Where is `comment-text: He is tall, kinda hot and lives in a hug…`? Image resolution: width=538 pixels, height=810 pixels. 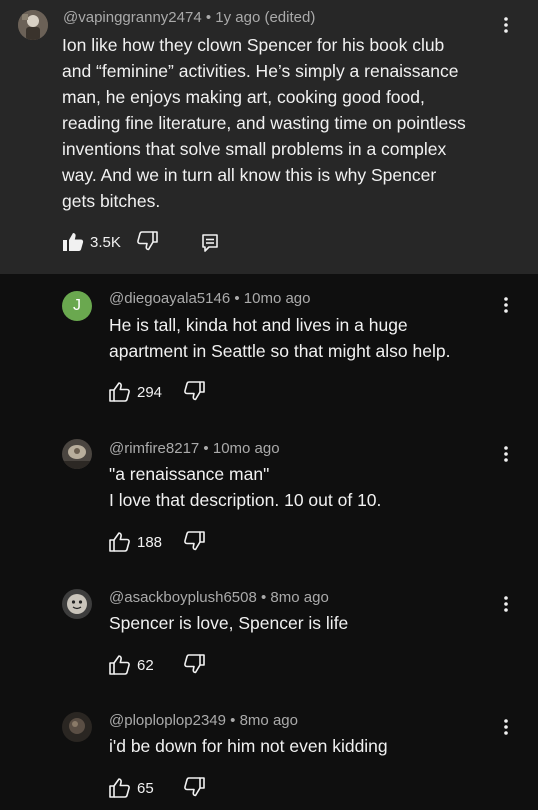 comment-text: He is tall, kinda hot and lives in a hug… is located at coordinates (280, 338).